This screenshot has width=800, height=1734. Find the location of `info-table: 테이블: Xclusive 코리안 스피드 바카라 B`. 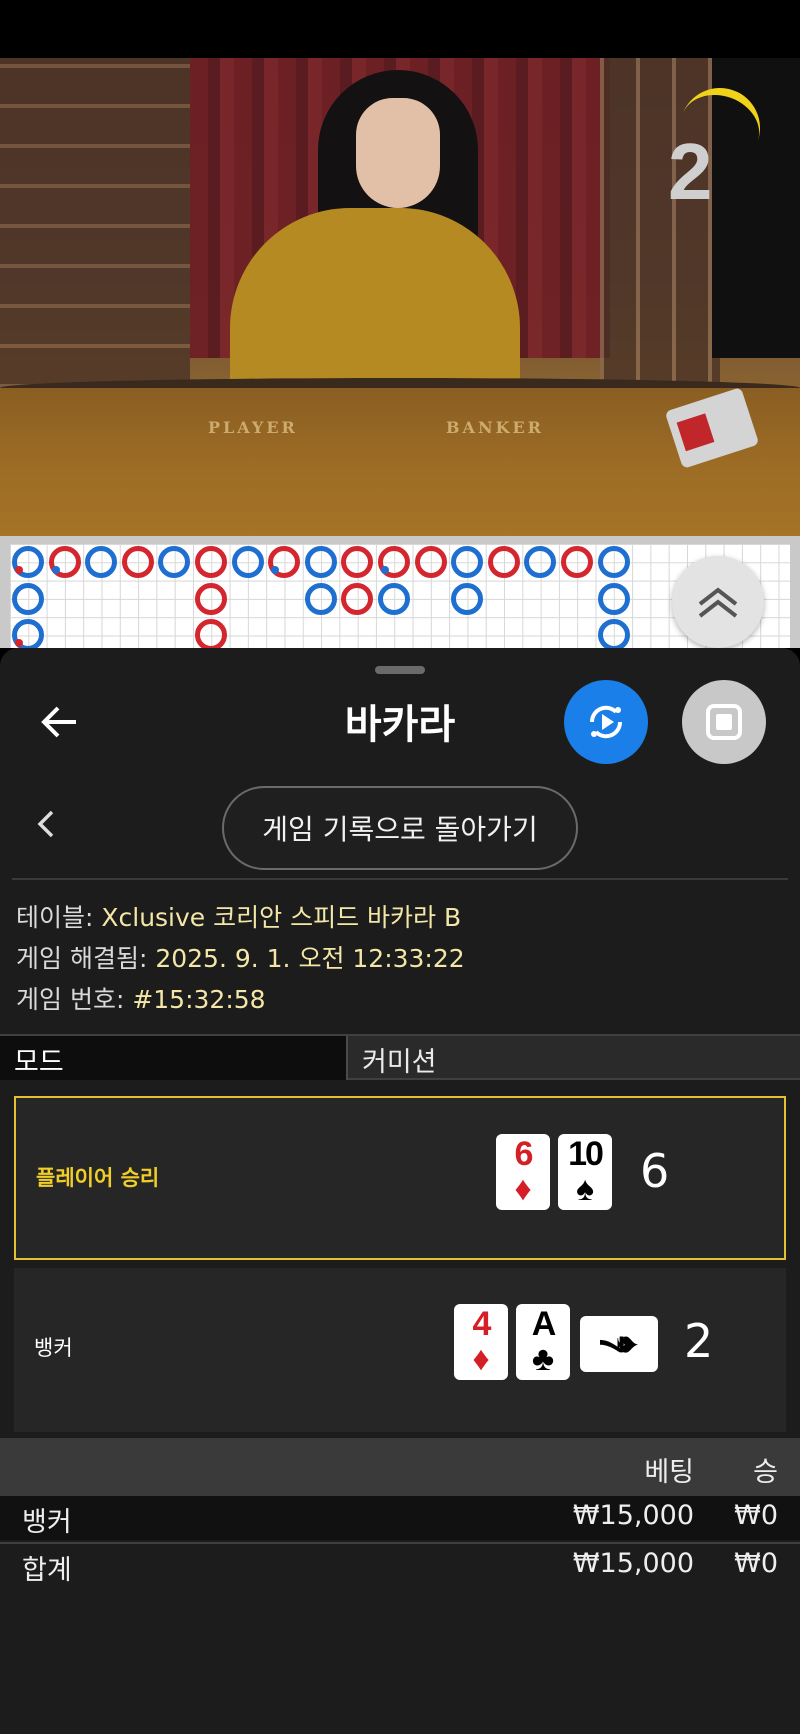

info-table: 테이블: Xclusive 코리안 스피드 바카라 B is located at coordinates (238, 916).